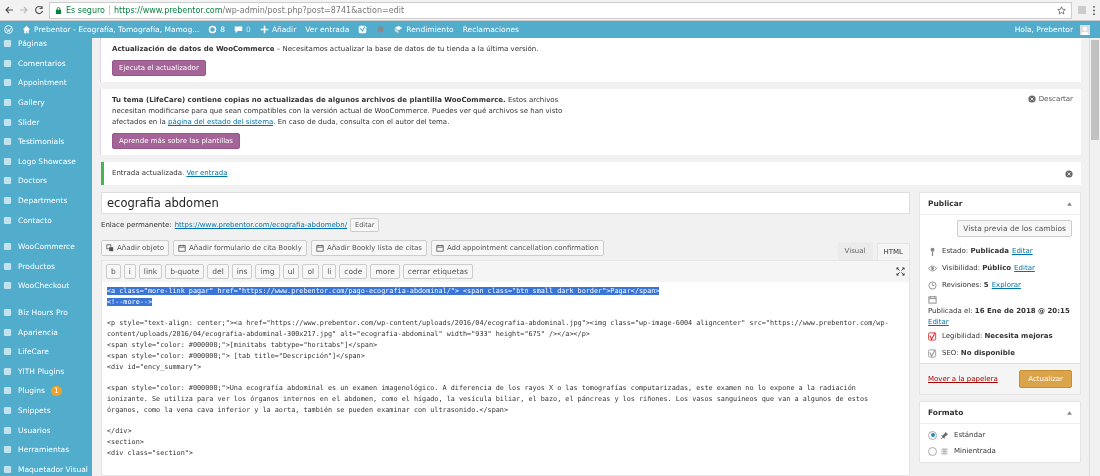 The image size is (1100, 476). What do you see at coordinates (58, 10) in the screenshot?
I see `lock-icon` at bounding box center [58, 10].